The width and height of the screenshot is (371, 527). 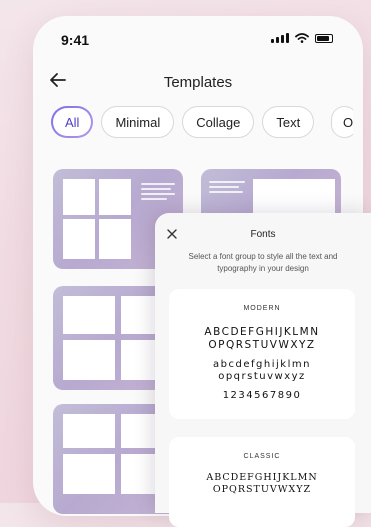 What do you see at coordinates (72, 122) in the screenshot?
I see `chip-all: All` at bounding box center [72, 122].